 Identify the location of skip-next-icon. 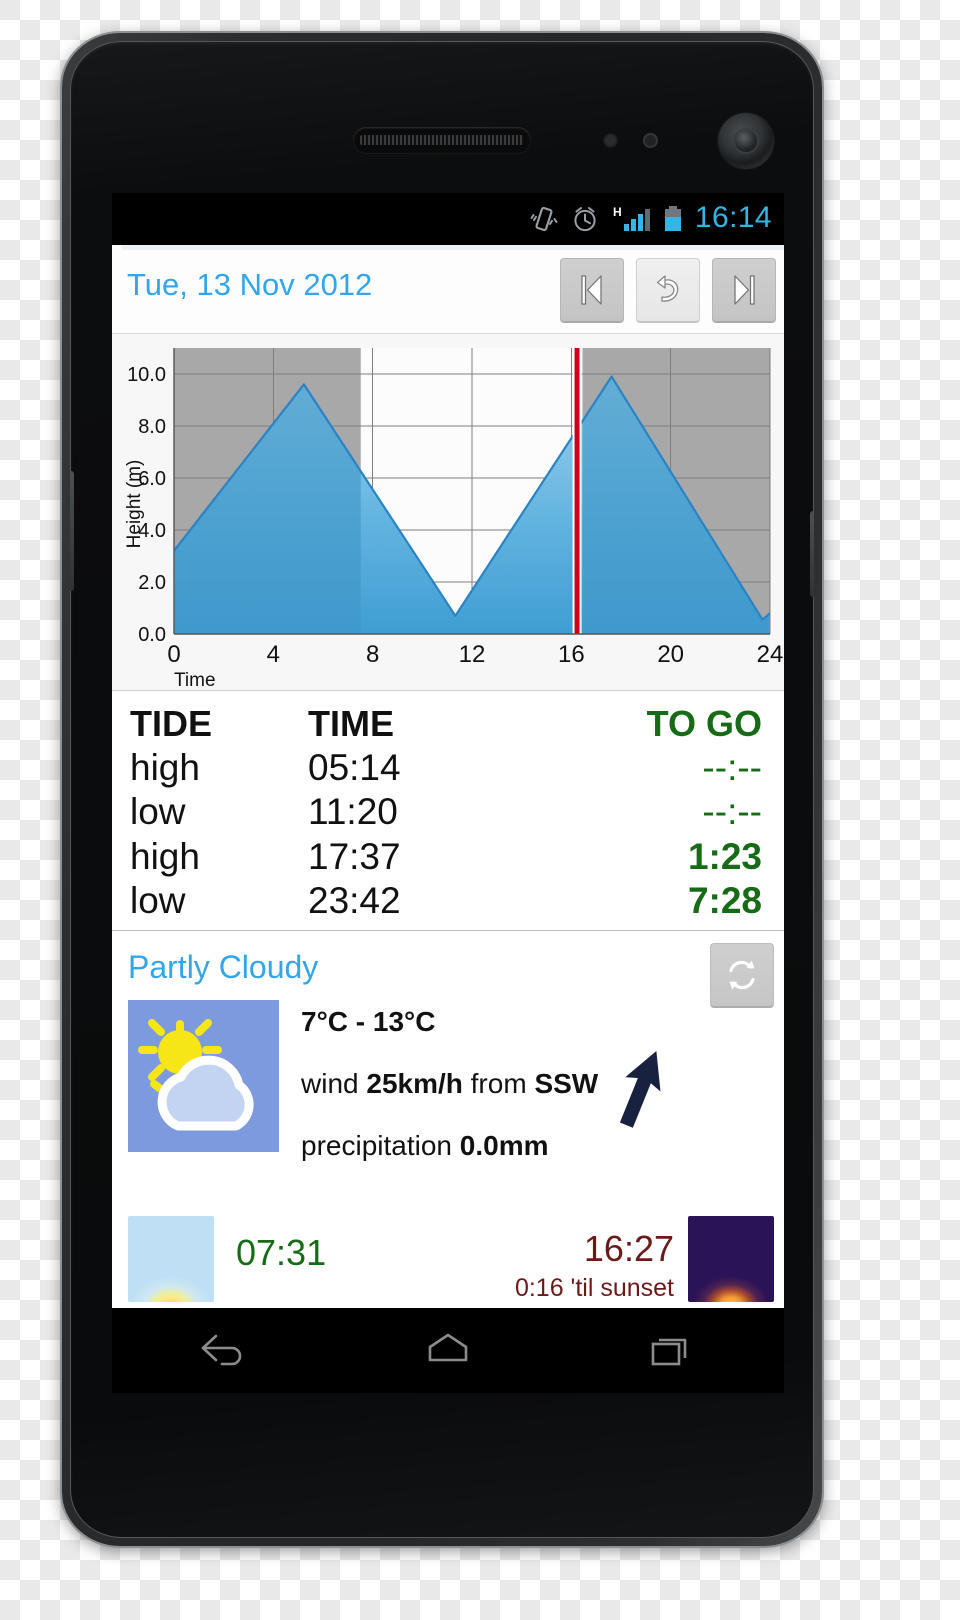
(744, 290).